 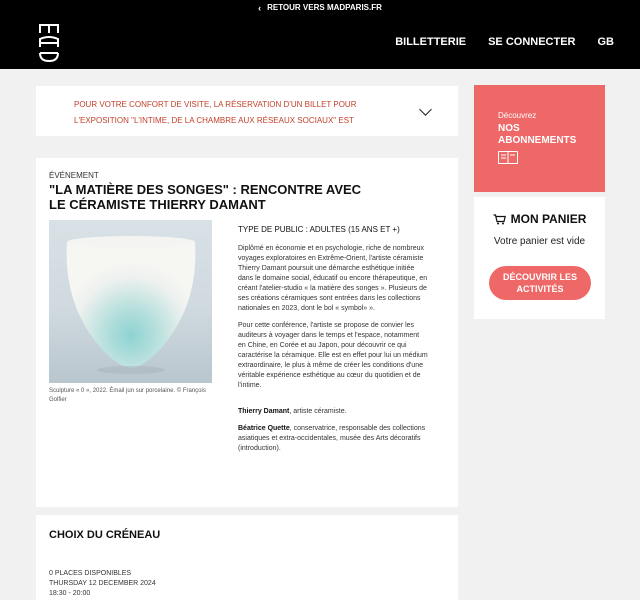 I want to click on slot-time: 18:30 - 20:00, so click(x=70, y=593).